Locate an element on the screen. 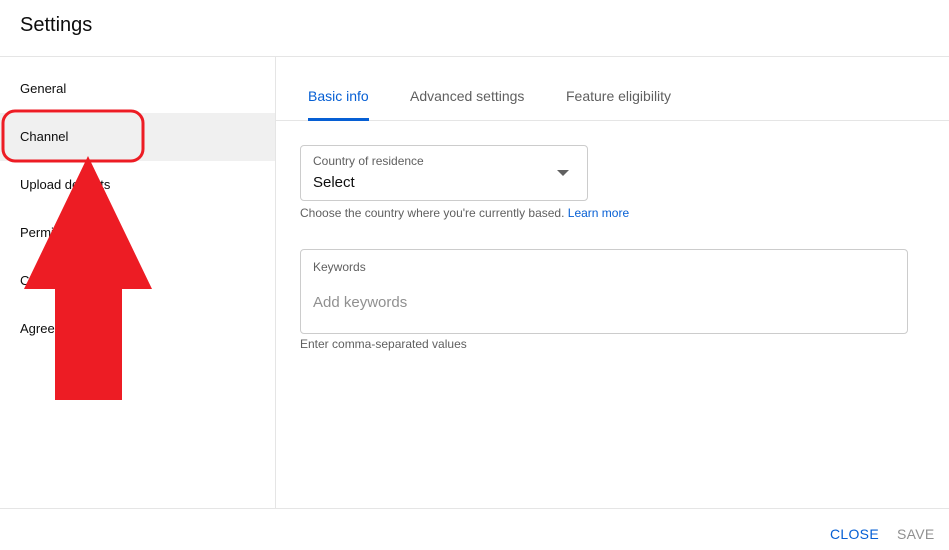 Image resolution: width=949 pixels, height=550 pixels. tab-advanced-settings-label: Advanced settings is located at coordinates (467, 96).